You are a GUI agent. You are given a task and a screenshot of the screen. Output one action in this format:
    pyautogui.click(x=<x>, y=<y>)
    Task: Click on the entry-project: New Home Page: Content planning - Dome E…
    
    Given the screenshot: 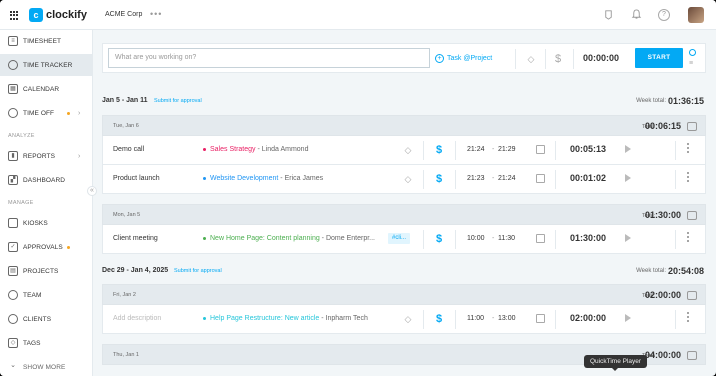 What is the action you would take?
    pyautogui.click(x=289, y=238)
    